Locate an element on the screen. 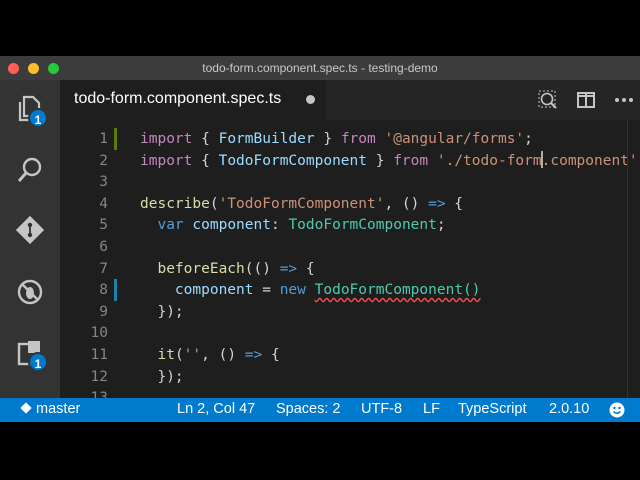 This screenshot has height=480, width=640. code-token: './todo-form is located at coordinates (489, 160).